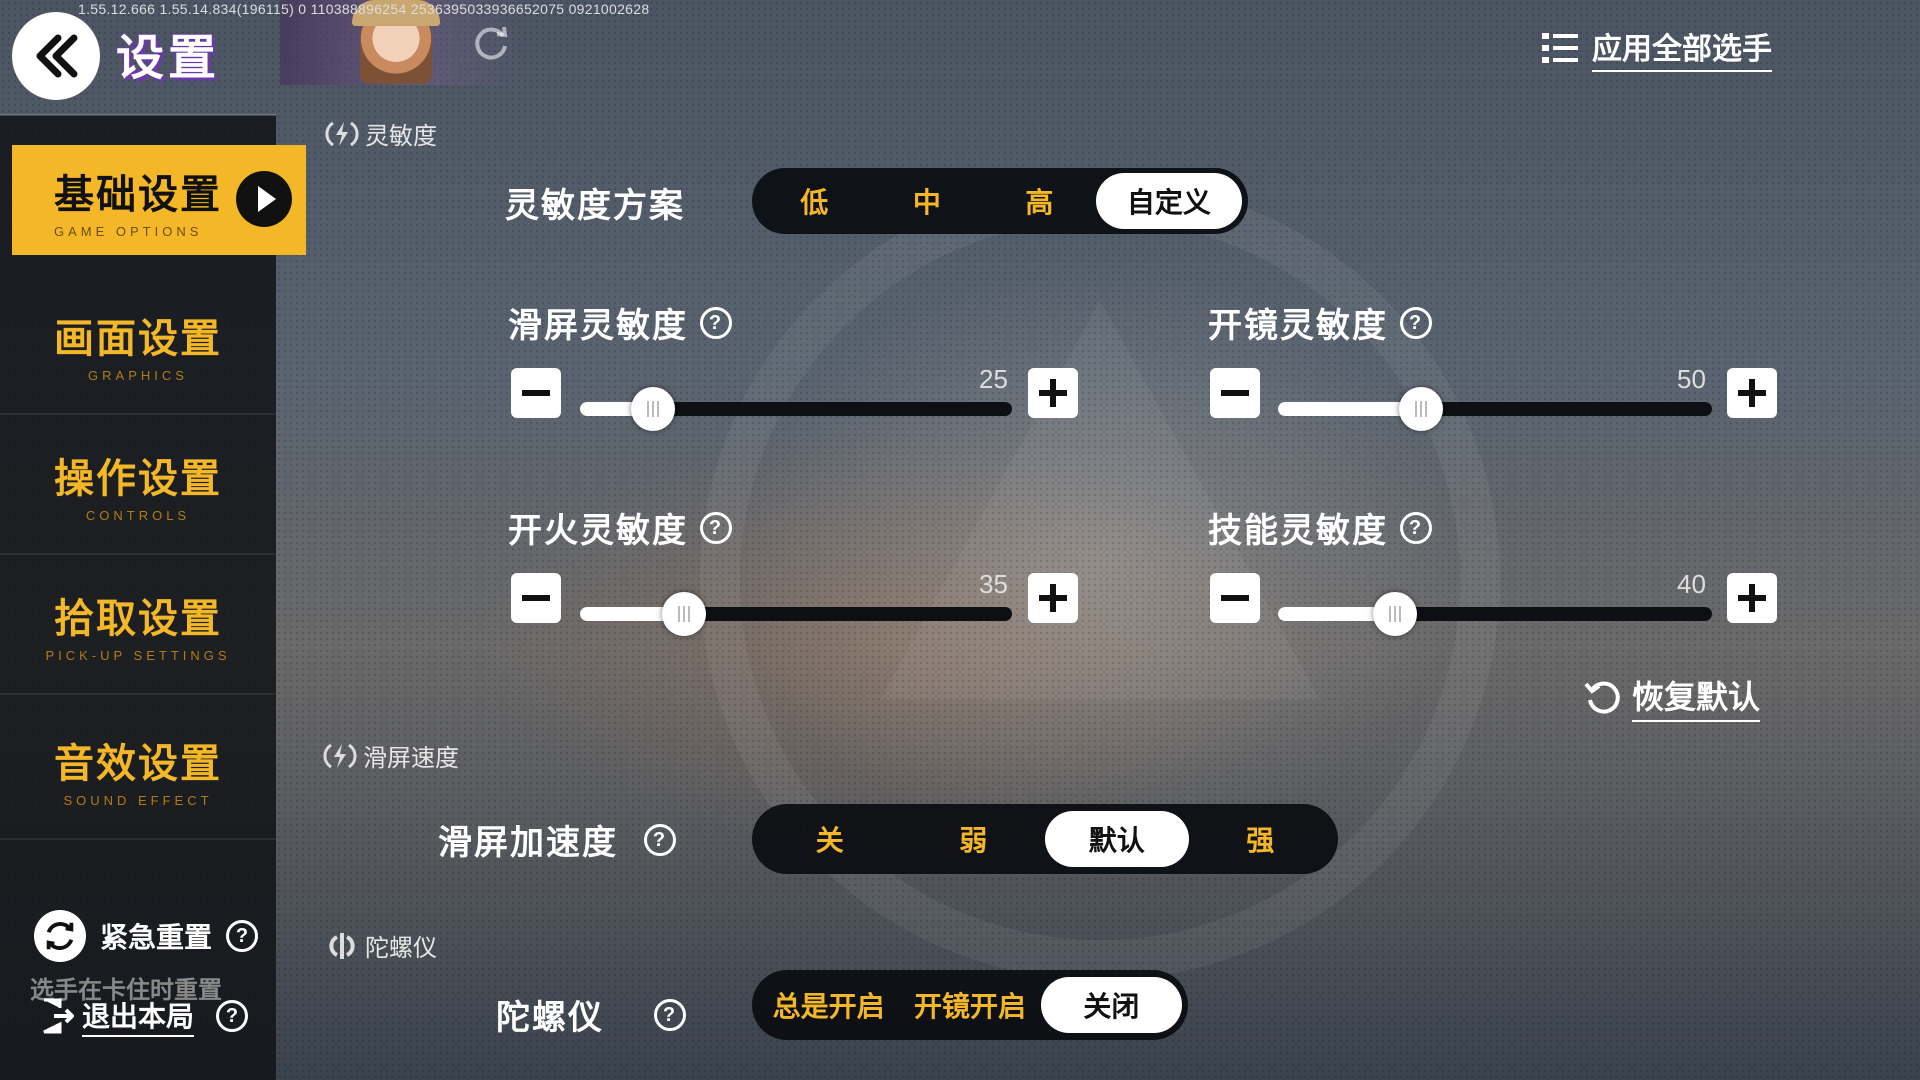  Describe the element at coordinates (138, 655) in the screenshot. I see `sidebar-item-sublabel: PICK-UP SETTINGS` at that location.